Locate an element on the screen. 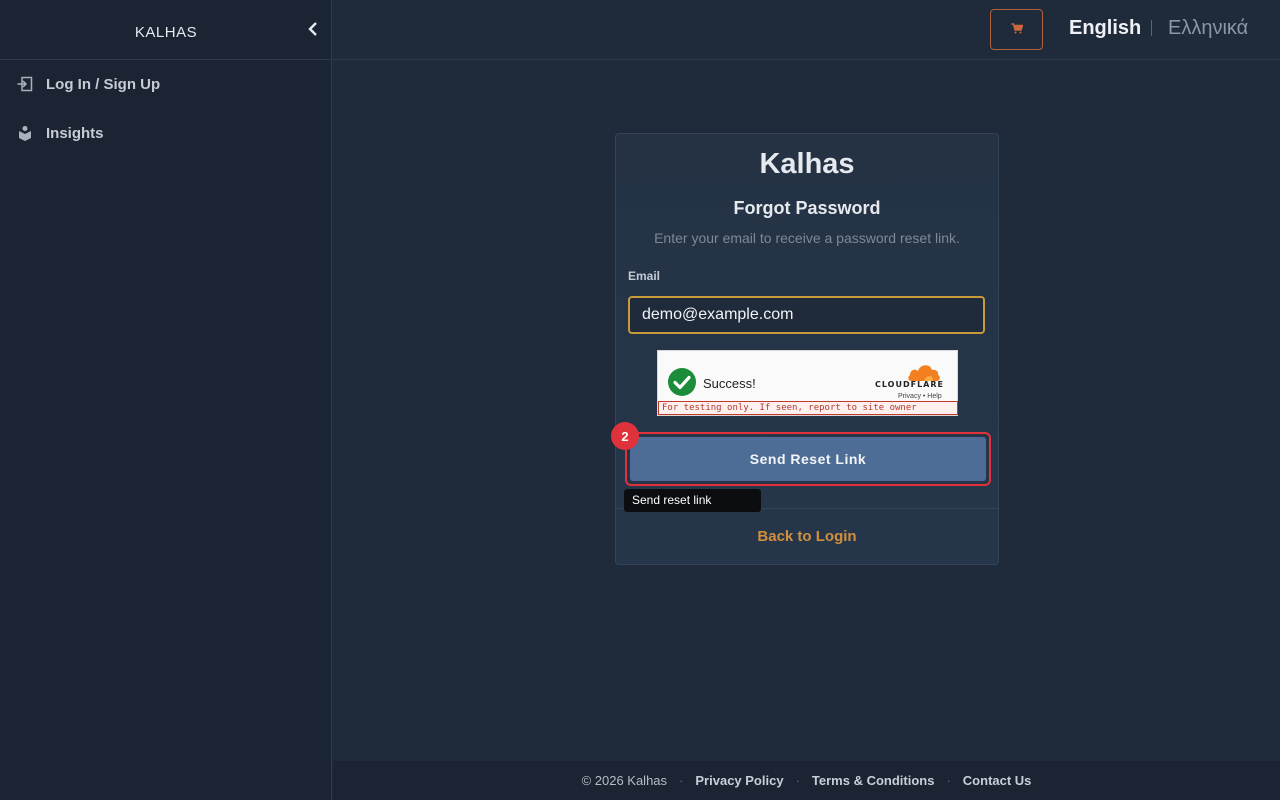  top-bar: English Ελληνικά is located at coordinates (806, 30).